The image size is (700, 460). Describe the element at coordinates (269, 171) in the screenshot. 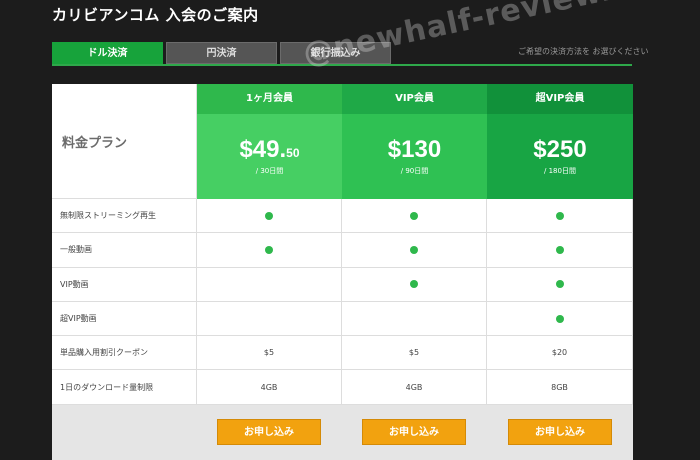

I see `plan-period: / 30日間` at that location.